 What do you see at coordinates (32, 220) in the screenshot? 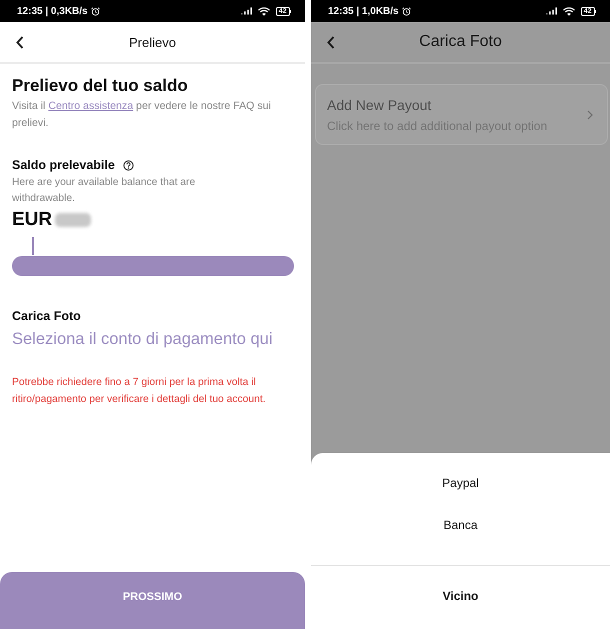
I see `currency-label: EUR` at bounding box center [32, 220].